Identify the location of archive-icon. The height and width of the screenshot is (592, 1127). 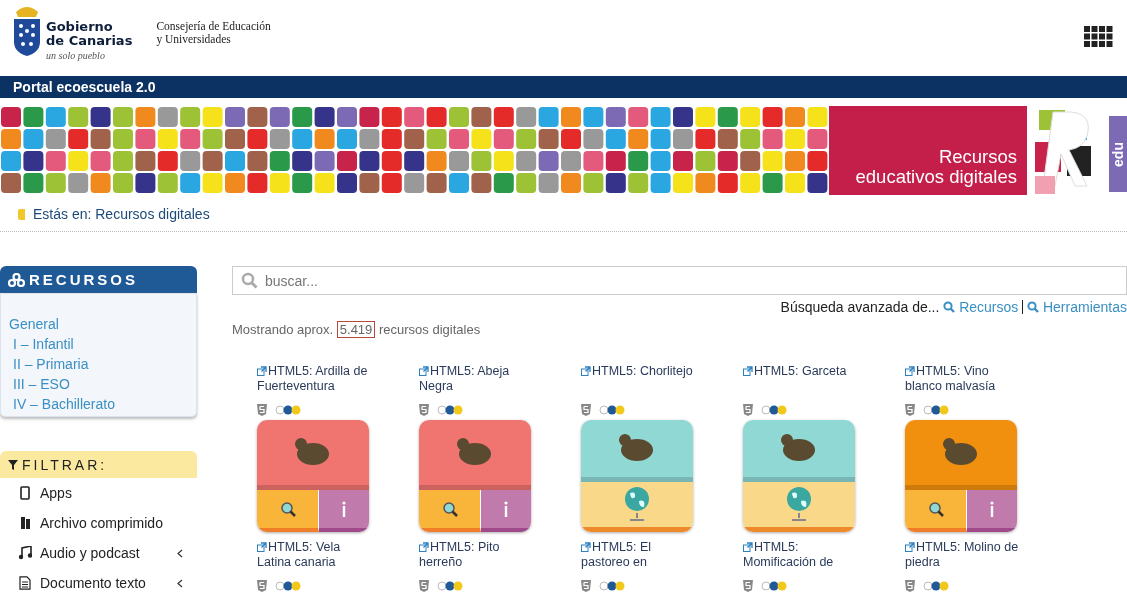
(25, 523).